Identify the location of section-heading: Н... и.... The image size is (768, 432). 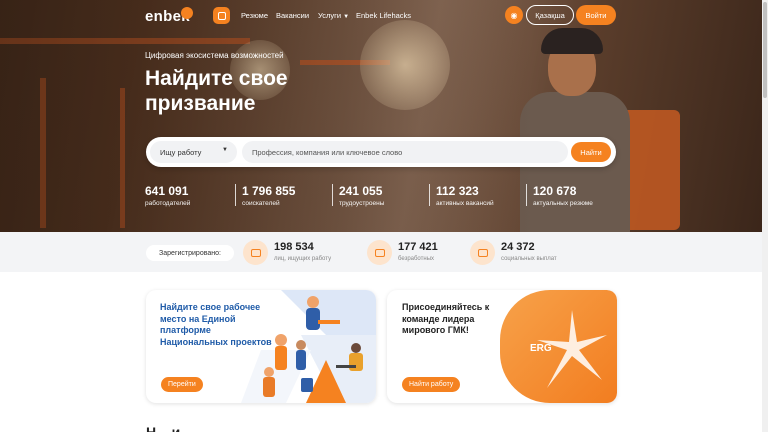
(169, 428).